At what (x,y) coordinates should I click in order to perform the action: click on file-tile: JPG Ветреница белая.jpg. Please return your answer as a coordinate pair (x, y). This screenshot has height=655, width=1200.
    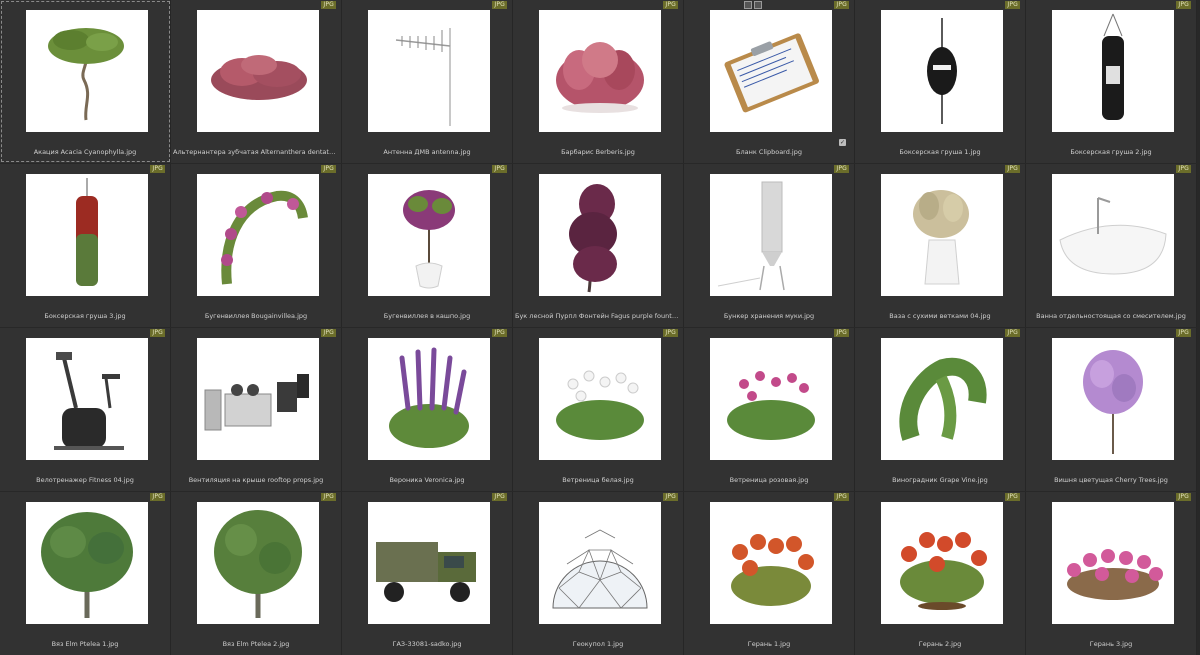
    Looking at the image, I should click on (598, 409).